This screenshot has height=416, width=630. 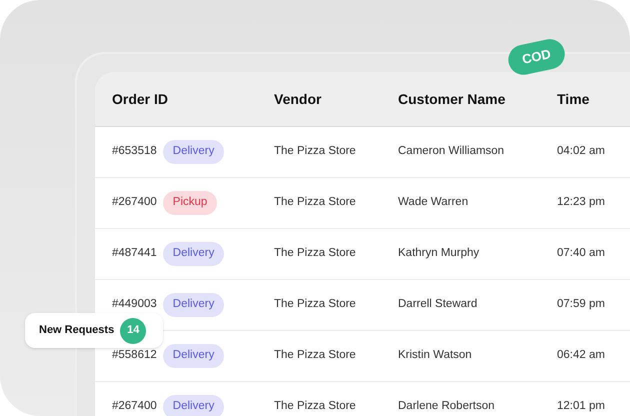 I want to click on column-header: Vendor, so click(x=298, y=99).